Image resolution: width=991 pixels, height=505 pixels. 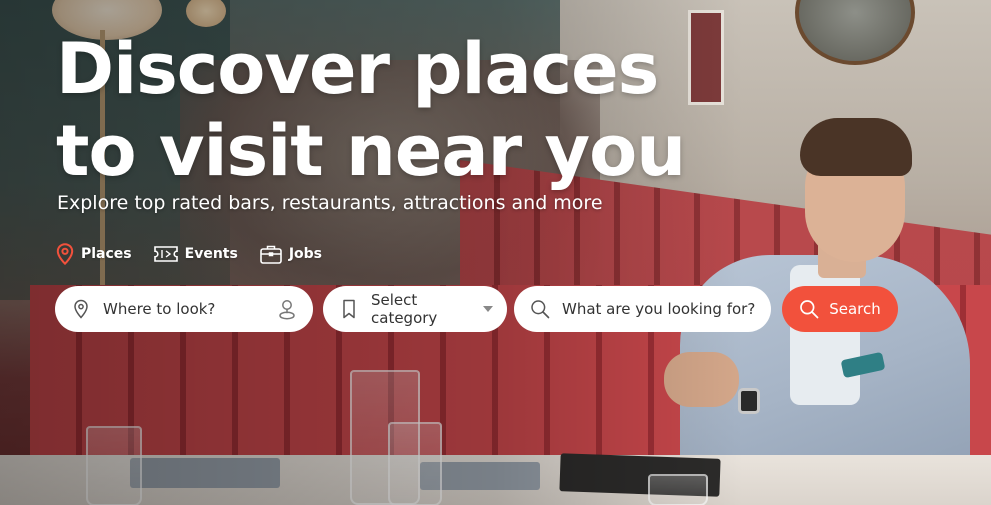 What do you see at coordinates (81, 309) in the screenshot?
I see `location-pin-icon` at bounding box center [81, 309].